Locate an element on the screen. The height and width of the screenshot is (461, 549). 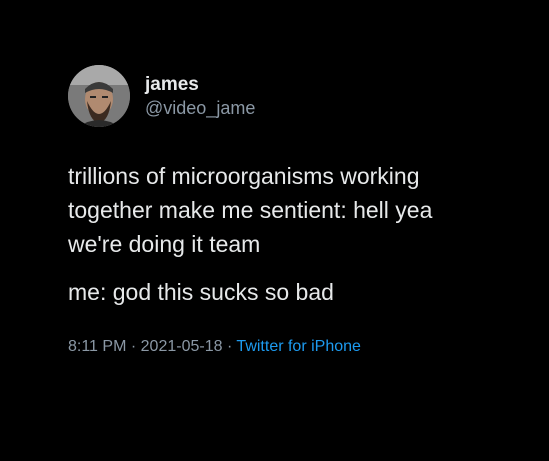
tweet-text-line: trillions of microorganisms working is located at coordinates (244, 176).